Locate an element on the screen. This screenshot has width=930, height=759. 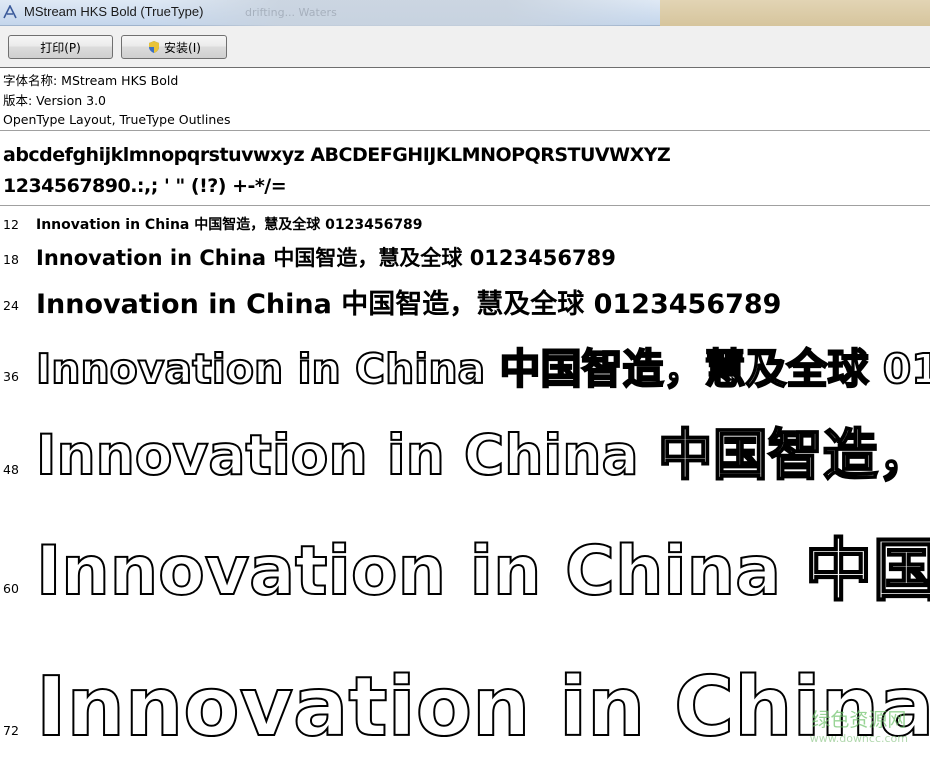
font-name: 字体名称: MStream HKS Bold is located at coordinates (91, 80).